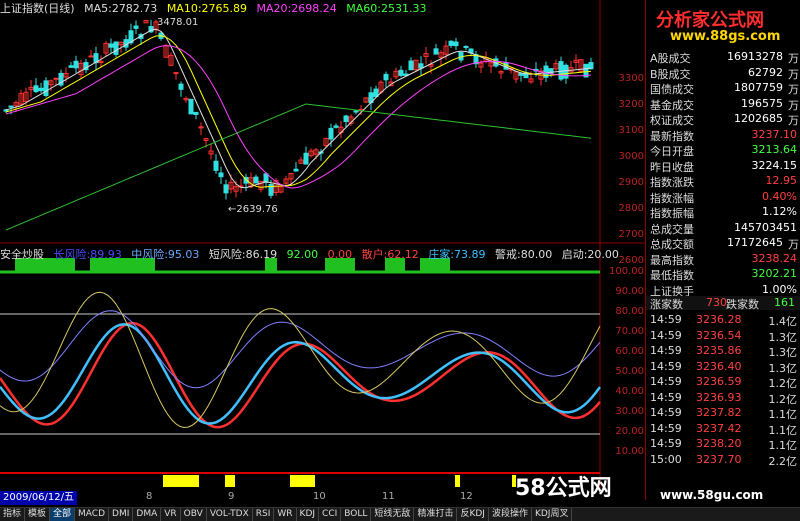 This screenshot has width=800, height=521. What do you see at coordinates (719, 459) in the screenshot?
I see `tick-price: 3237.70` at bounding box center [719, 459].